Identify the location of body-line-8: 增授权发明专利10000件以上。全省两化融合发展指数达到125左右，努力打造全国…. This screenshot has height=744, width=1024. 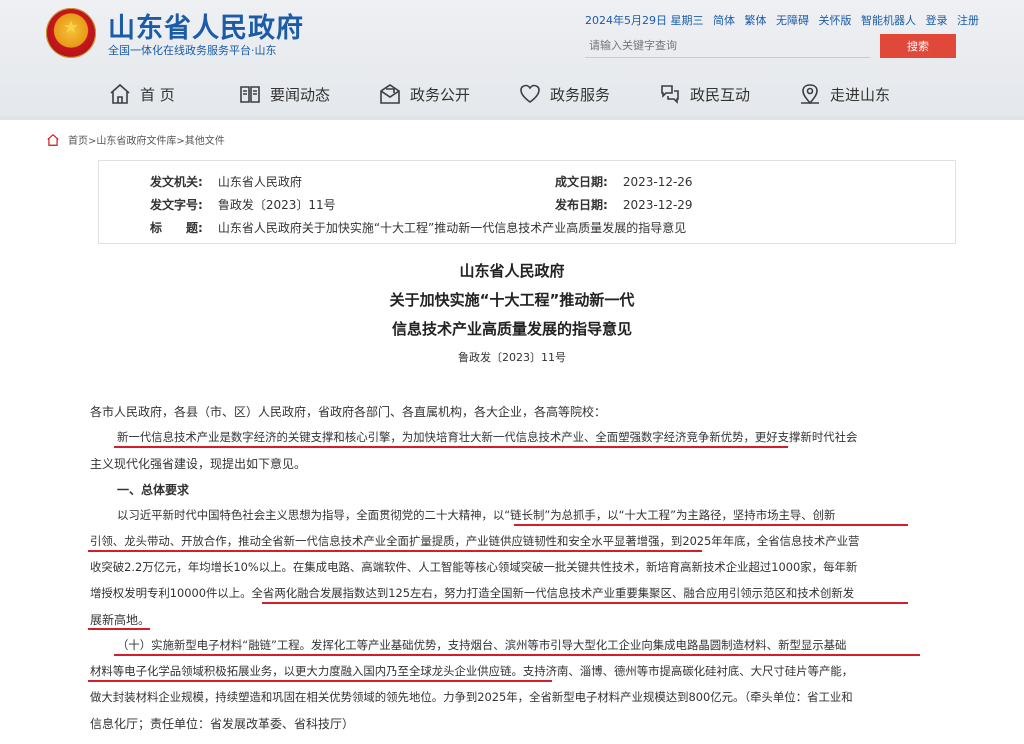
(472, 593).